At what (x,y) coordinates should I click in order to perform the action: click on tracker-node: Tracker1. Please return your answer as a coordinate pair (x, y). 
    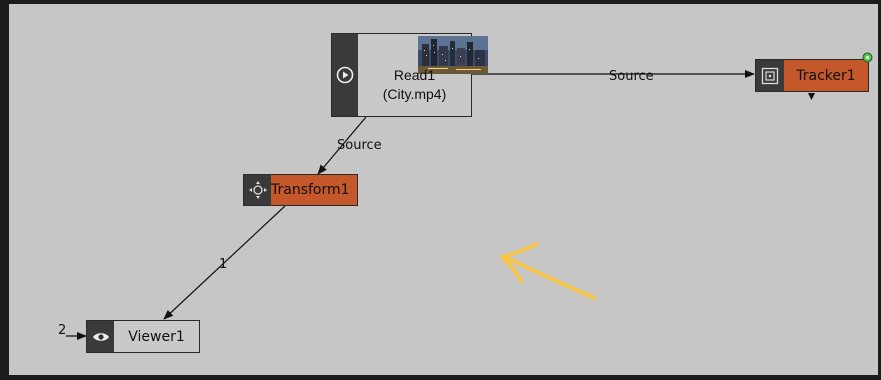
    Looking at the image, I should click on (812, 75).